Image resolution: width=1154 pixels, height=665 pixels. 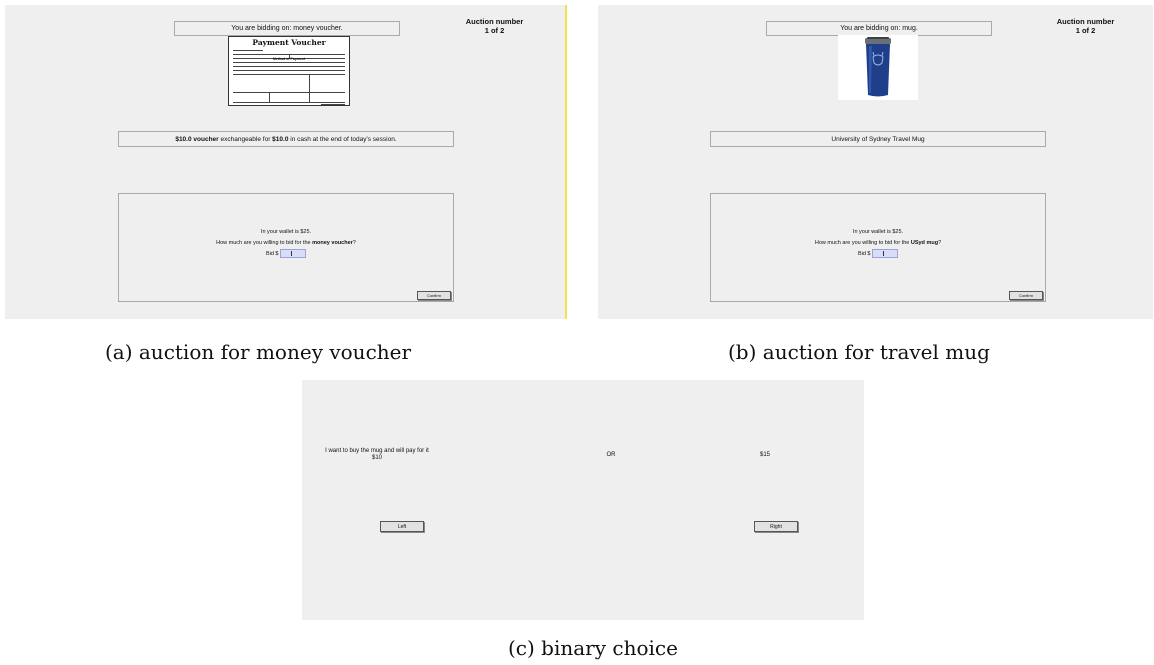 What do you see at coordinates (924, 243) in the screenshot?
I see `bid-item-bold: USyd mug` at bounding box center [924, 243].